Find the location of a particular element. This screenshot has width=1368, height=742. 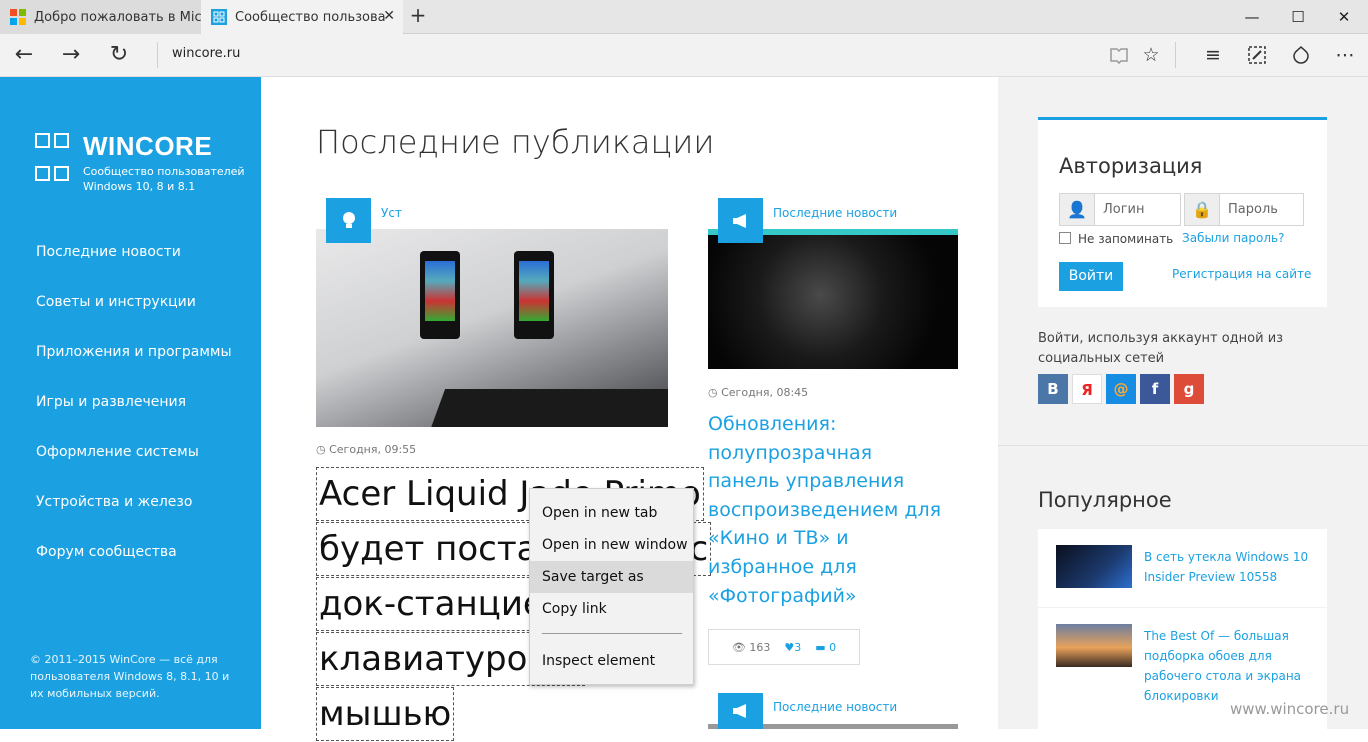

menu-divider is located at coordinates (612, 633).